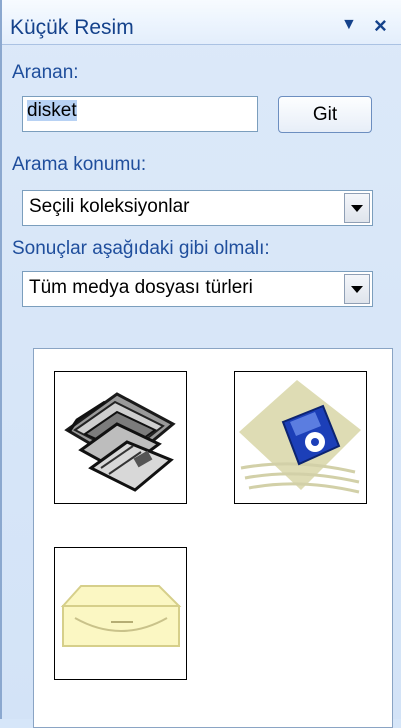 The width and height of the screenshot is (401, 728). Describe the element at coordinates (45, 72) in the screenshot. I see `search-label: Aranan:` at that location.